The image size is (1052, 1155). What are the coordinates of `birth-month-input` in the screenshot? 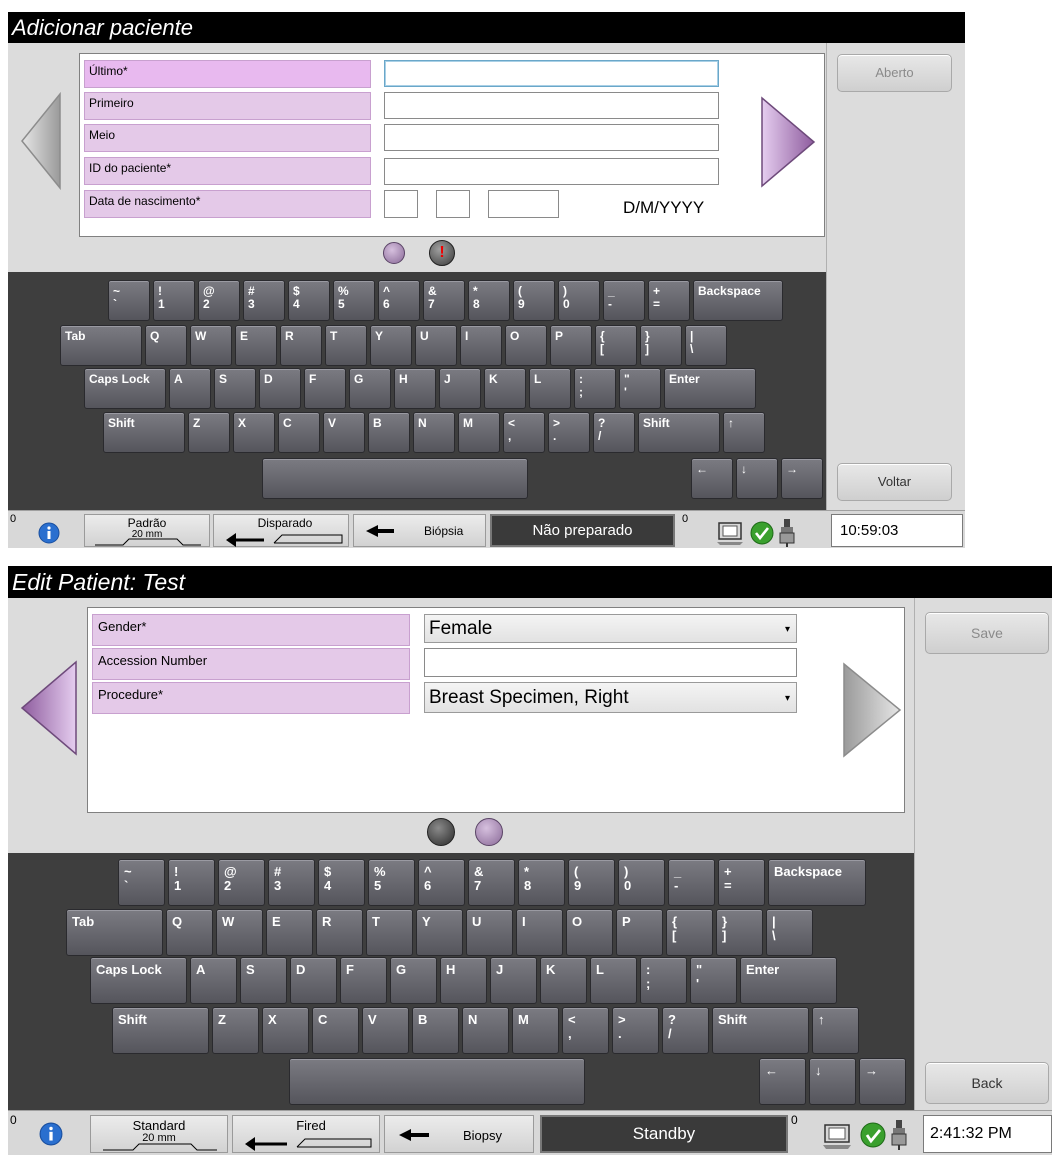 It's located at (453, 204).